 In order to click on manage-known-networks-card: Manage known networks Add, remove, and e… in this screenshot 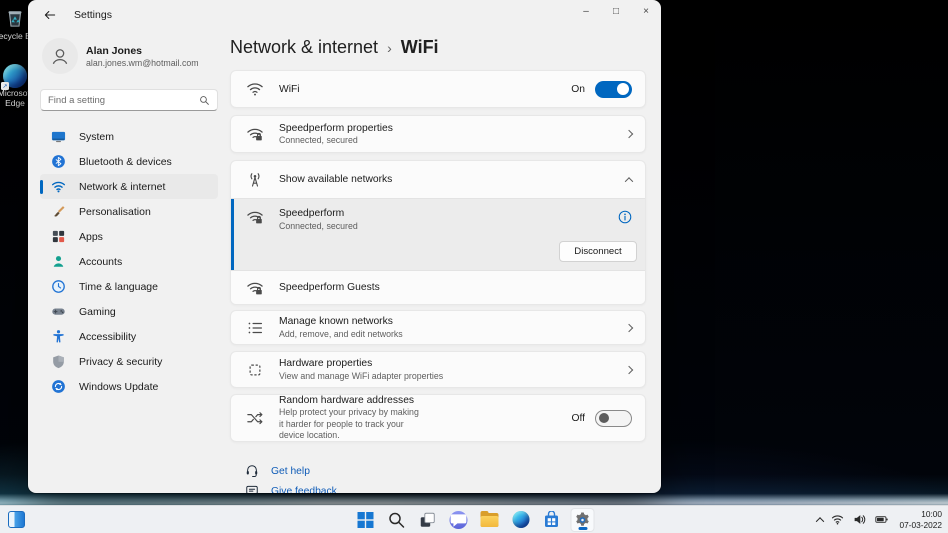, I will do `click(438, 327)`.